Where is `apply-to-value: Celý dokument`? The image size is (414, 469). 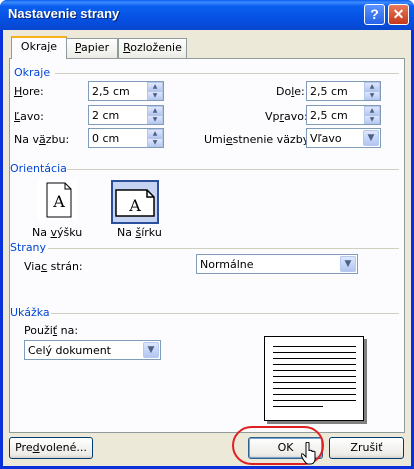
apply-to-value: Celý dokument is located at coordinates (69, 350).